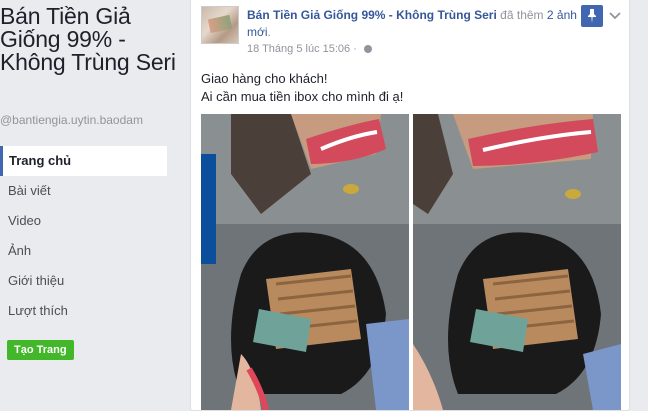  I want to click on nav-item-videos: Video, so click(83, 221).